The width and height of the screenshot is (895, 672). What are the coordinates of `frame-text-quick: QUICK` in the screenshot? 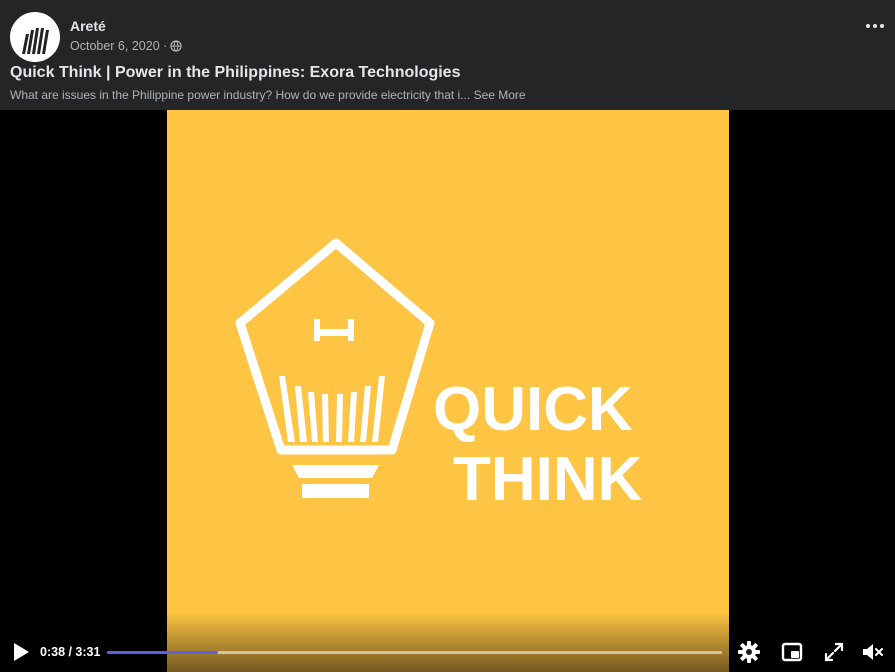 It's located at (533, 409).